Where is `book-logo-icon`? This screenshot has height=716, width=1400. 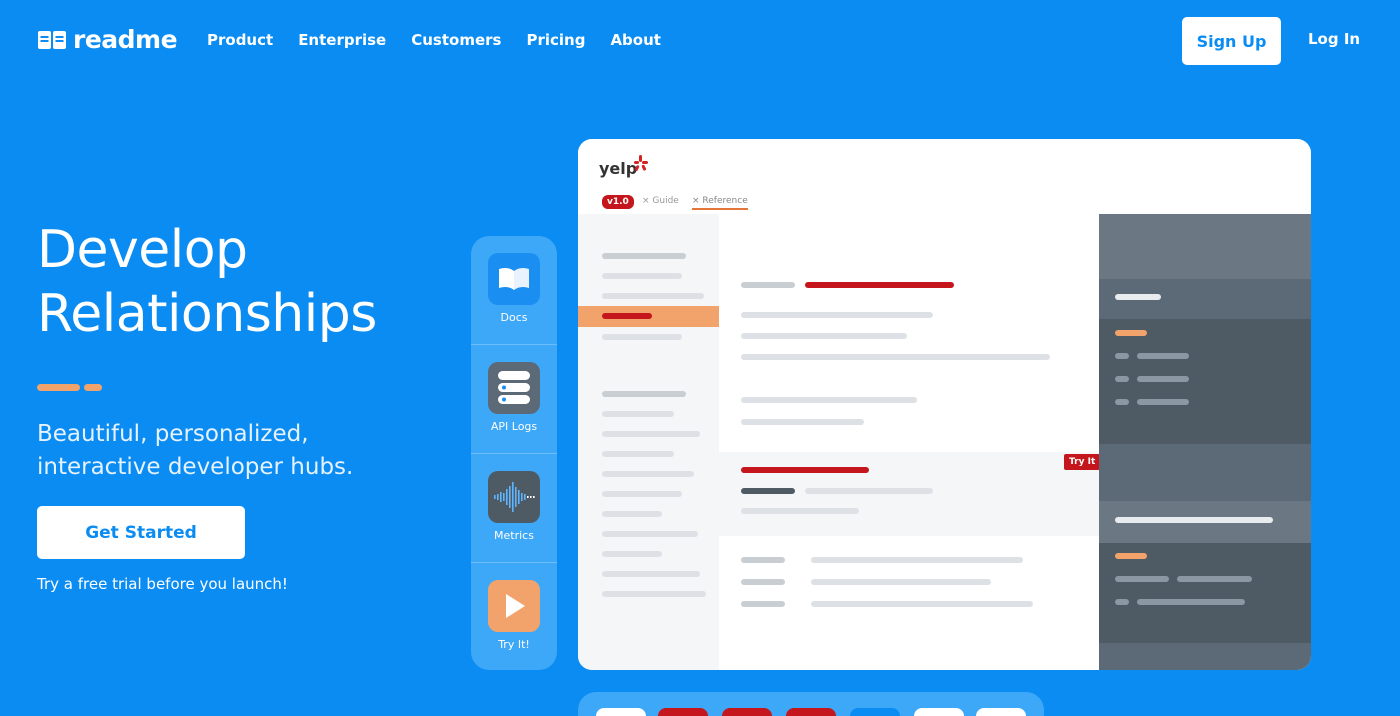 book-logo-icon is located at coordinates (52, 40).